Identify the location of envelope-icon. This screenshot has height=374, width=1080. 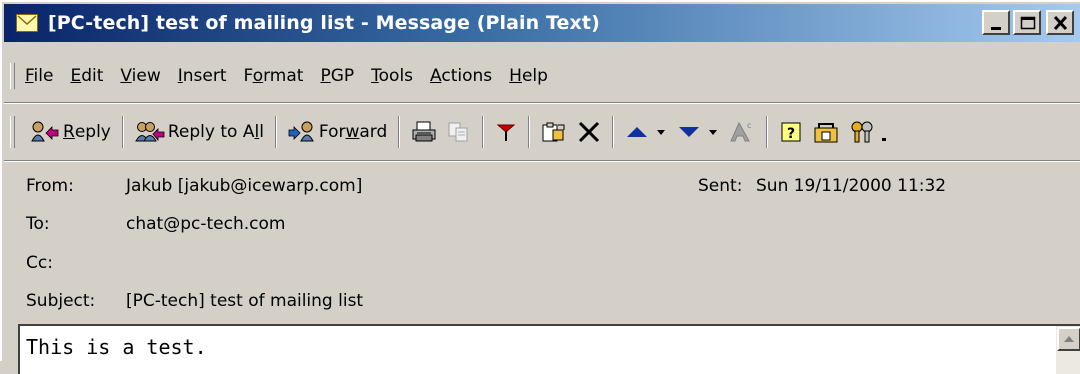
(27, 23).